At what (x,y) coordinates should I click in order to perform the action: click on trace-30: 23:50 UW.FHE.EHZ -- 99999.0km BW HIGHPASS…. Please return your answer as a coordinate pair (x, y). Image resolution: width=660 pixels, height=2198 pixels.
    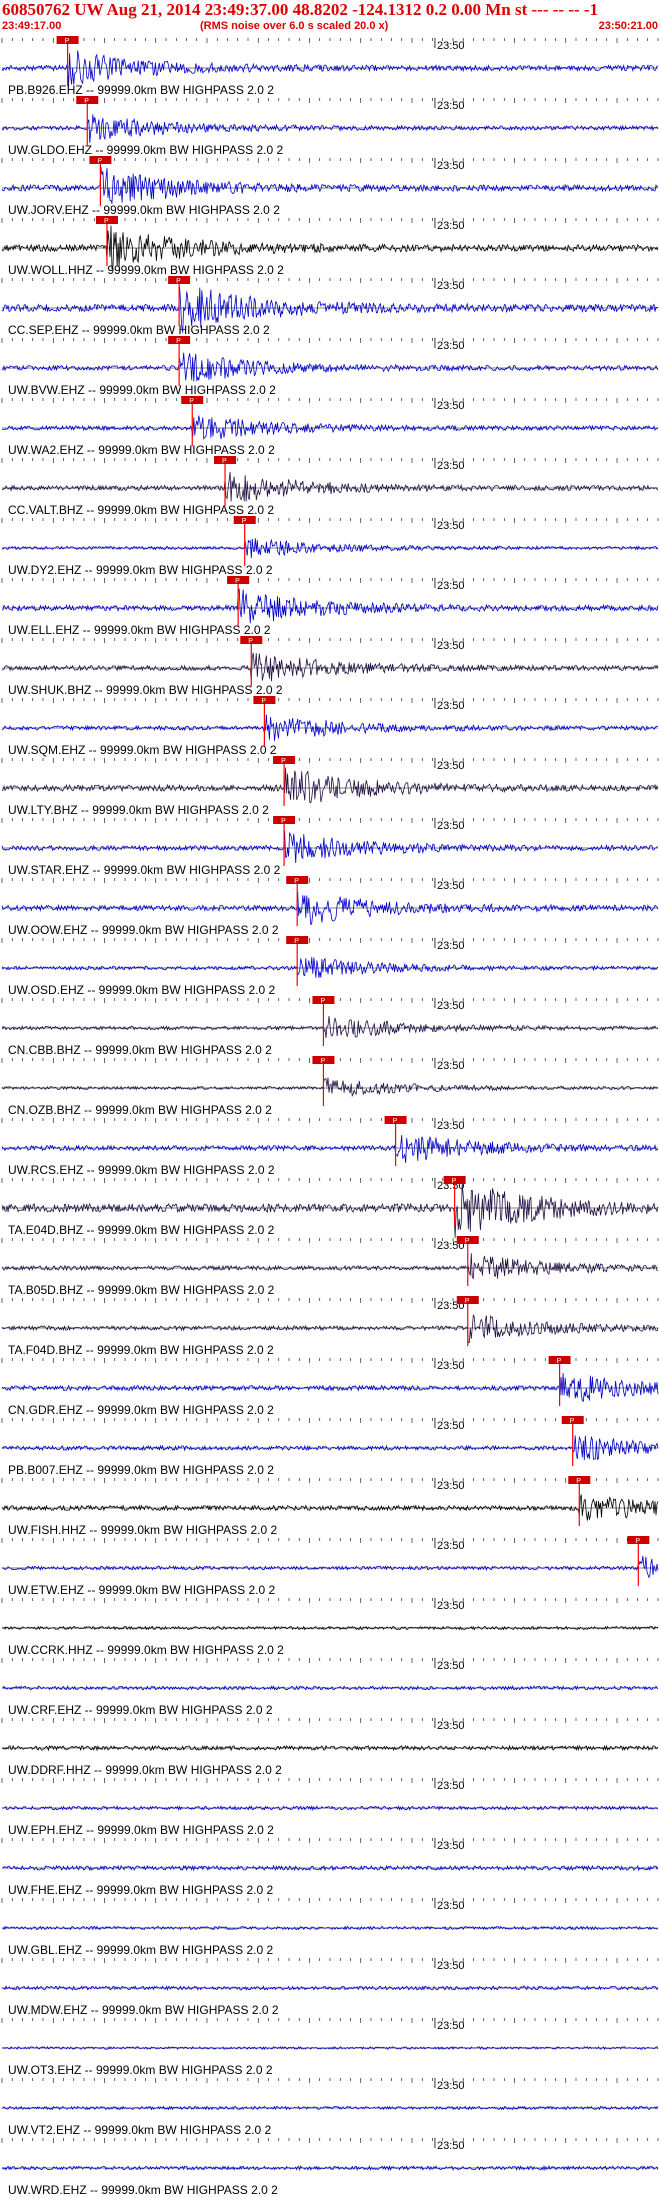
    Looking at the image, I should click on (330, 1867).